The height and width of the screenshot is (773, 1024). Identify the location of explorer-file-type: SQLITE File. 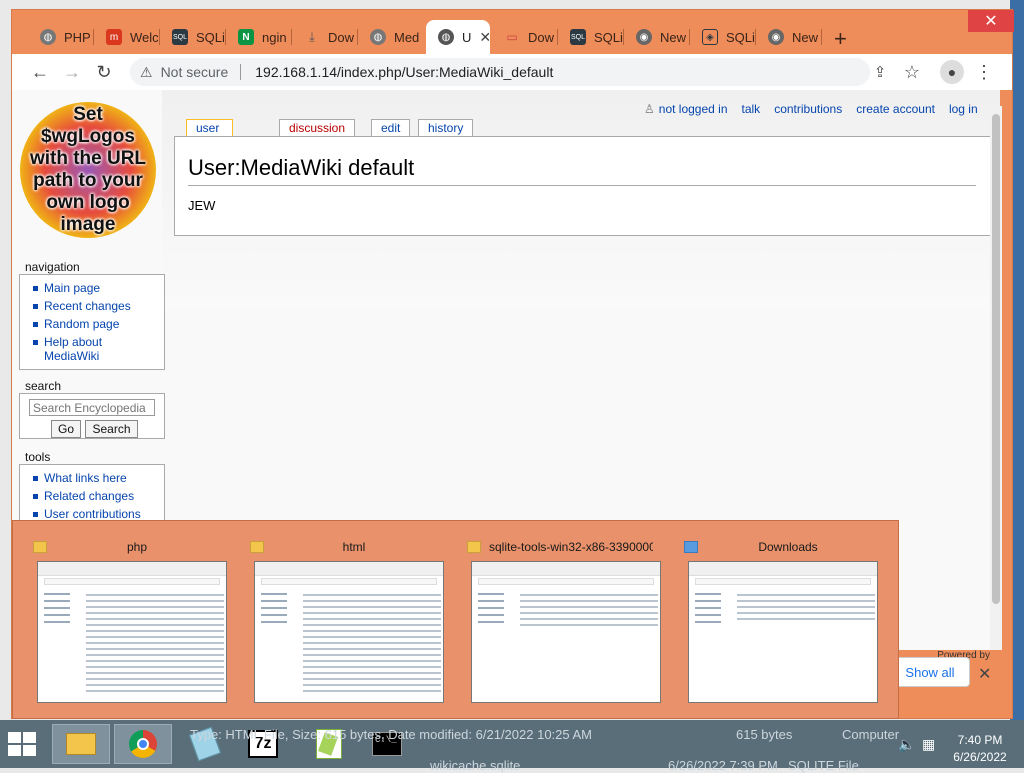
(823, 765).